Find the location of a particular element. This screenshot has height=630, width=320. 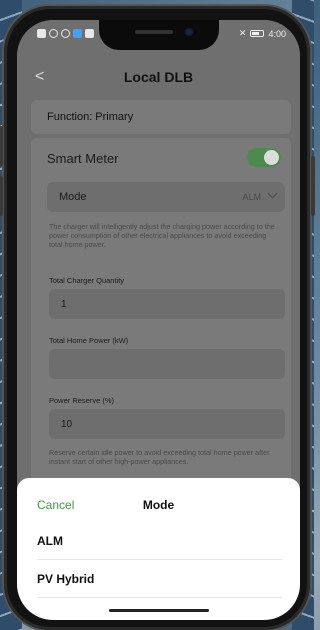

status-icons-right: ✕ 4:00 is located at coordinates (262, 33).